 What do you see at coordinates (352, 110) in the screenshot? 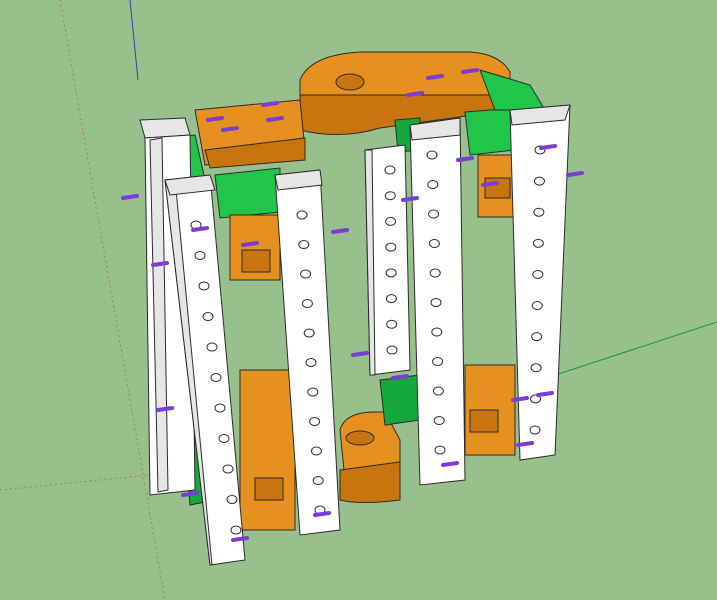
I see `top-orange-plate` at bounding box center [352, 110].